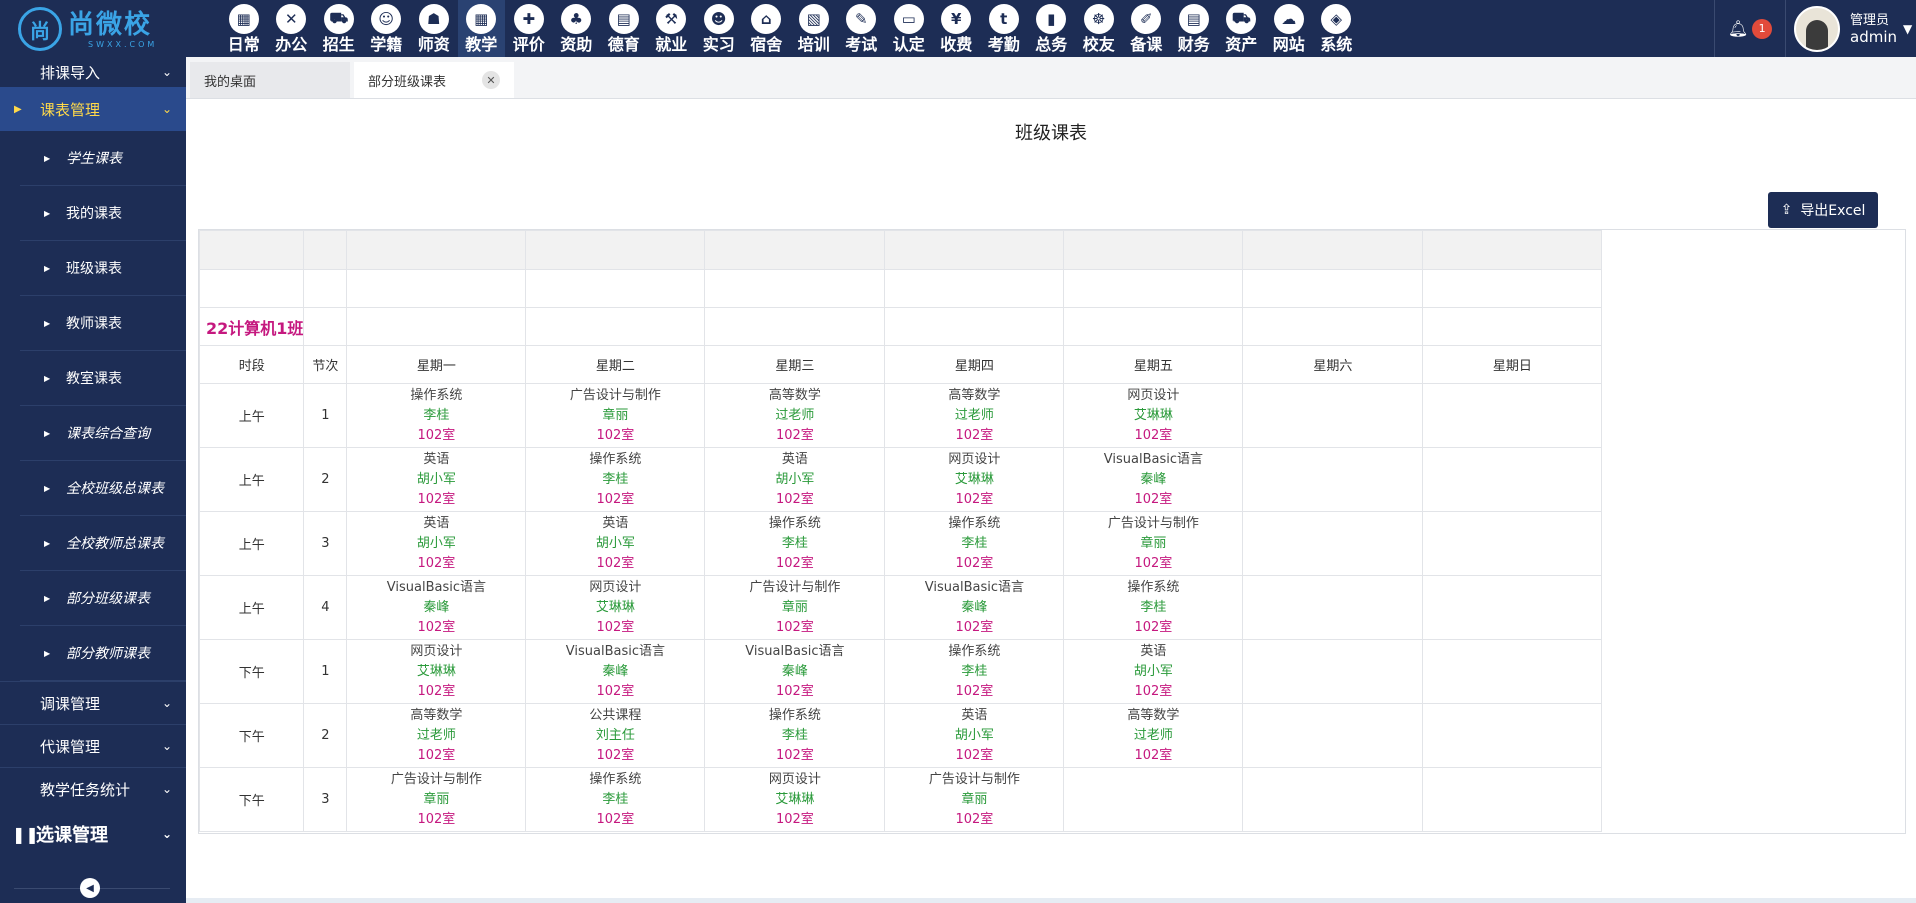 This screenshot has height=903, width=1916. What do you see at coordinates (672, 28) in the screenshot?
I see `module-9: ⚒ 就业` at bounding box center [672, 28].